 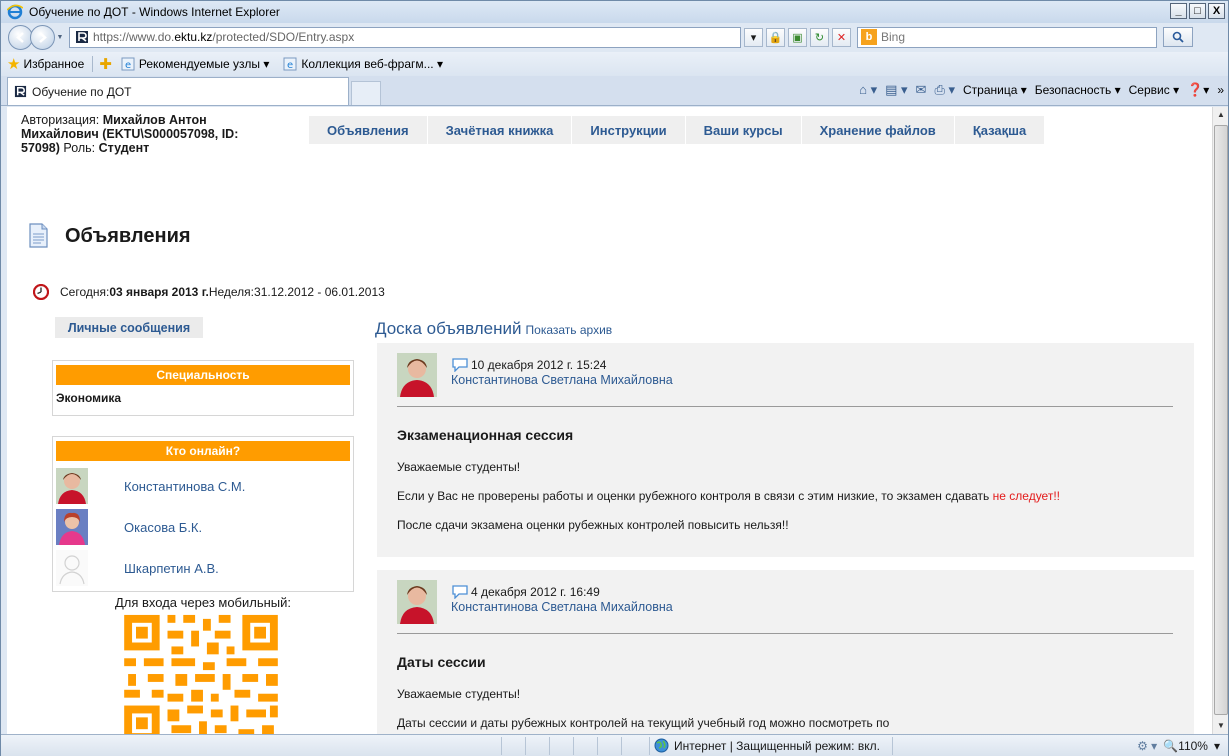 What do you see at coordinates (819, 37) in the screenshot?
I see `refresh-icon: ↻` at bounding box center [819, 37].